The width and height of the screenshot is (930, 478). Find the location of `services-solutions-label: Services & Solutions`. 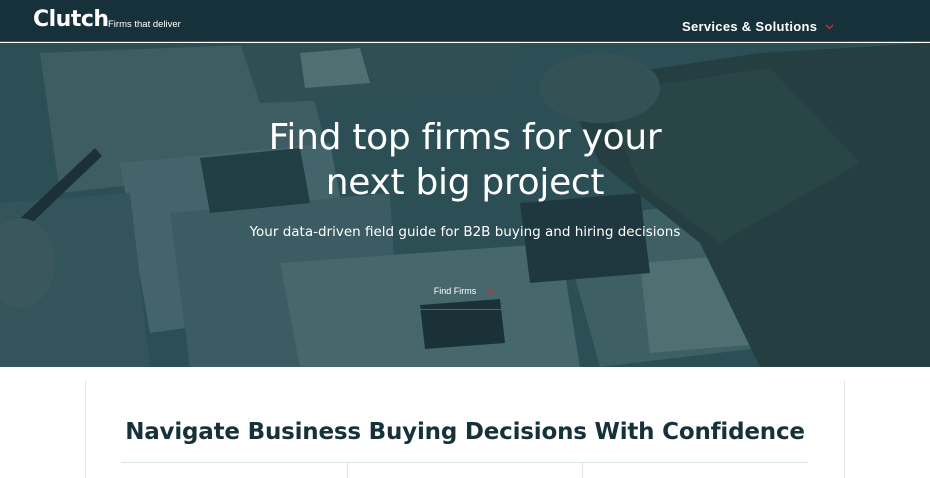

services-solutions-label: Services & Solutions is located at coordinates (750, 26).